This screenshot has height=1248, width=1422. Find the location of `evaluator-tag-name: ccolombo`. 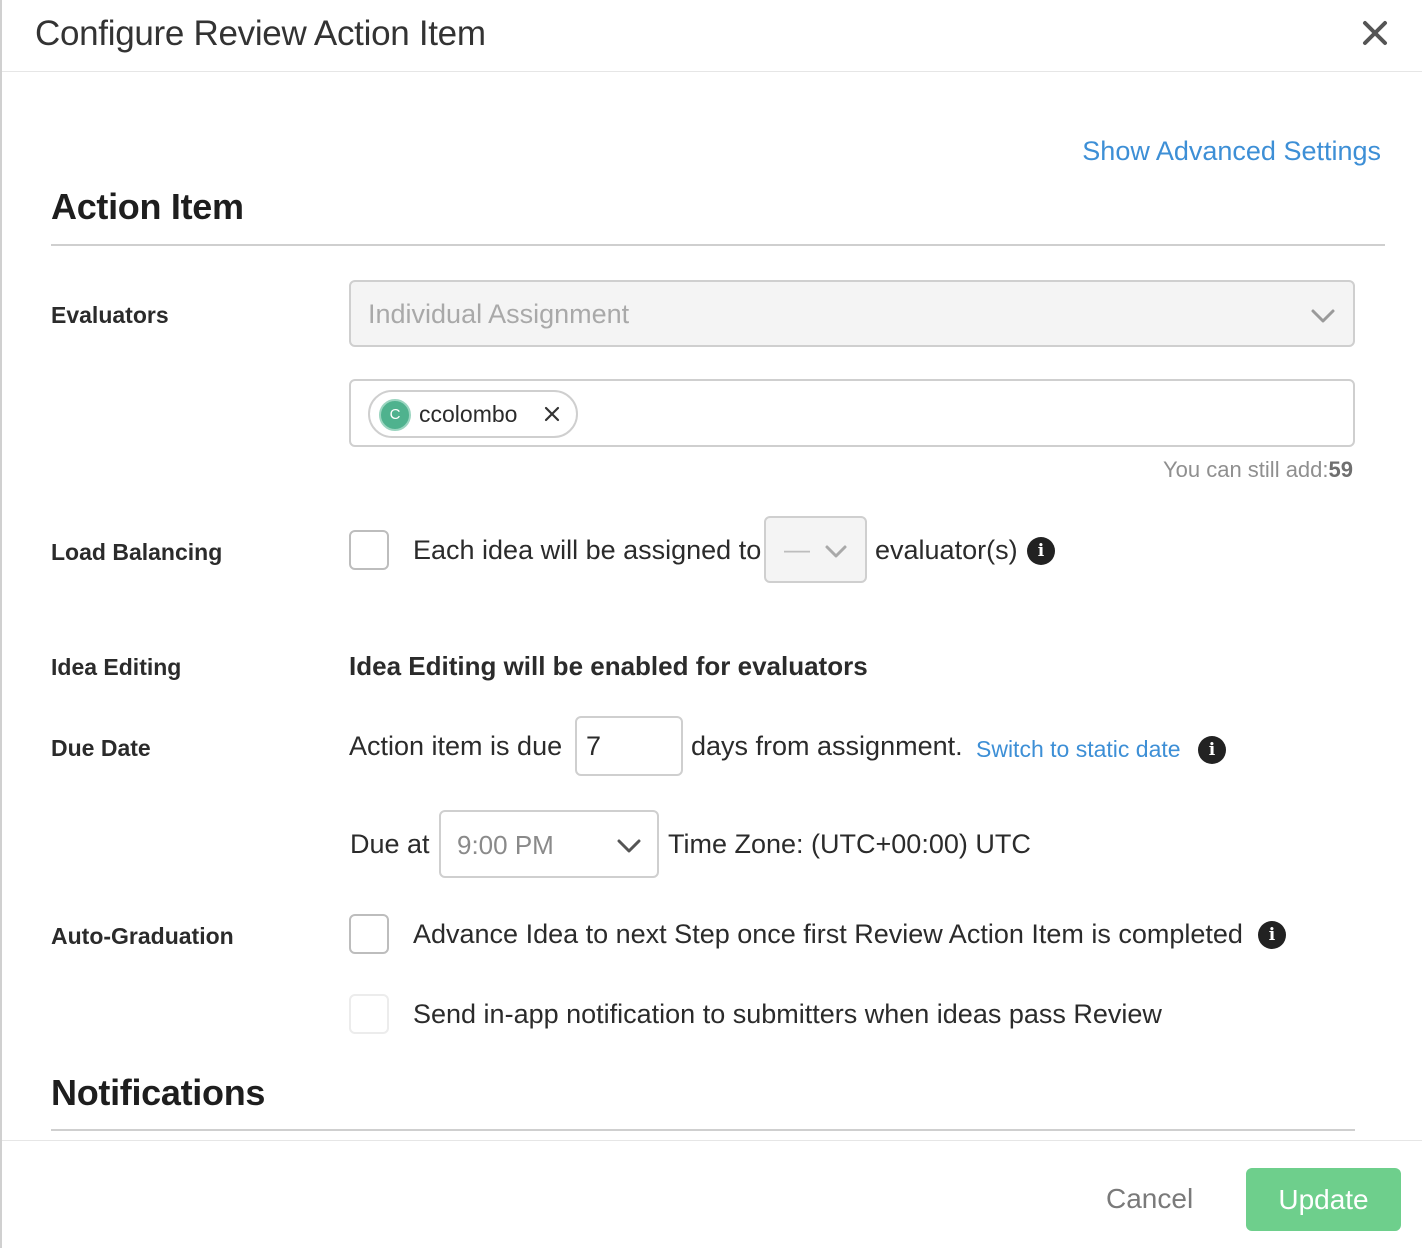

evaluator-tag-name: ccolombo is located at coordinates (468, 414).